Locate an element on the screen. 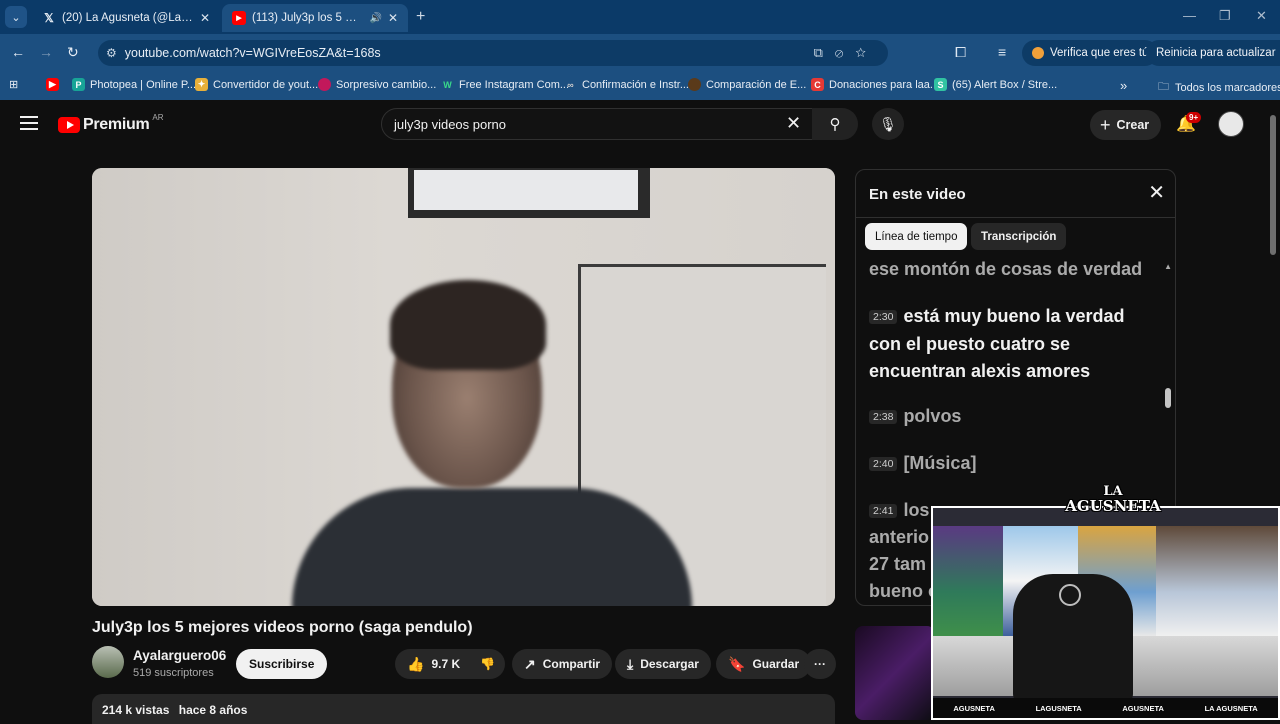 The image size is (1280, 724). download-label: Descargar is located at coordinates (669, 664).